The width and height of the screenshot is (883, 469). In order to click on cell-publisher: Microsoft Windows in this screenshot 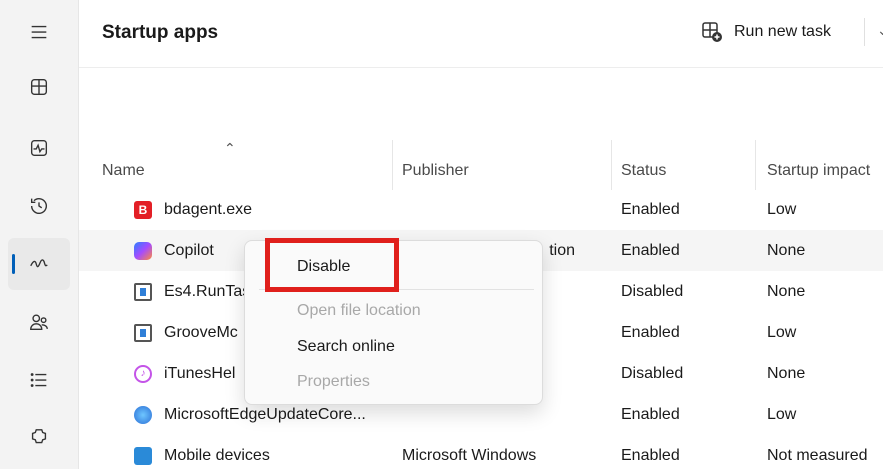, I will do `click(469, 455)`.